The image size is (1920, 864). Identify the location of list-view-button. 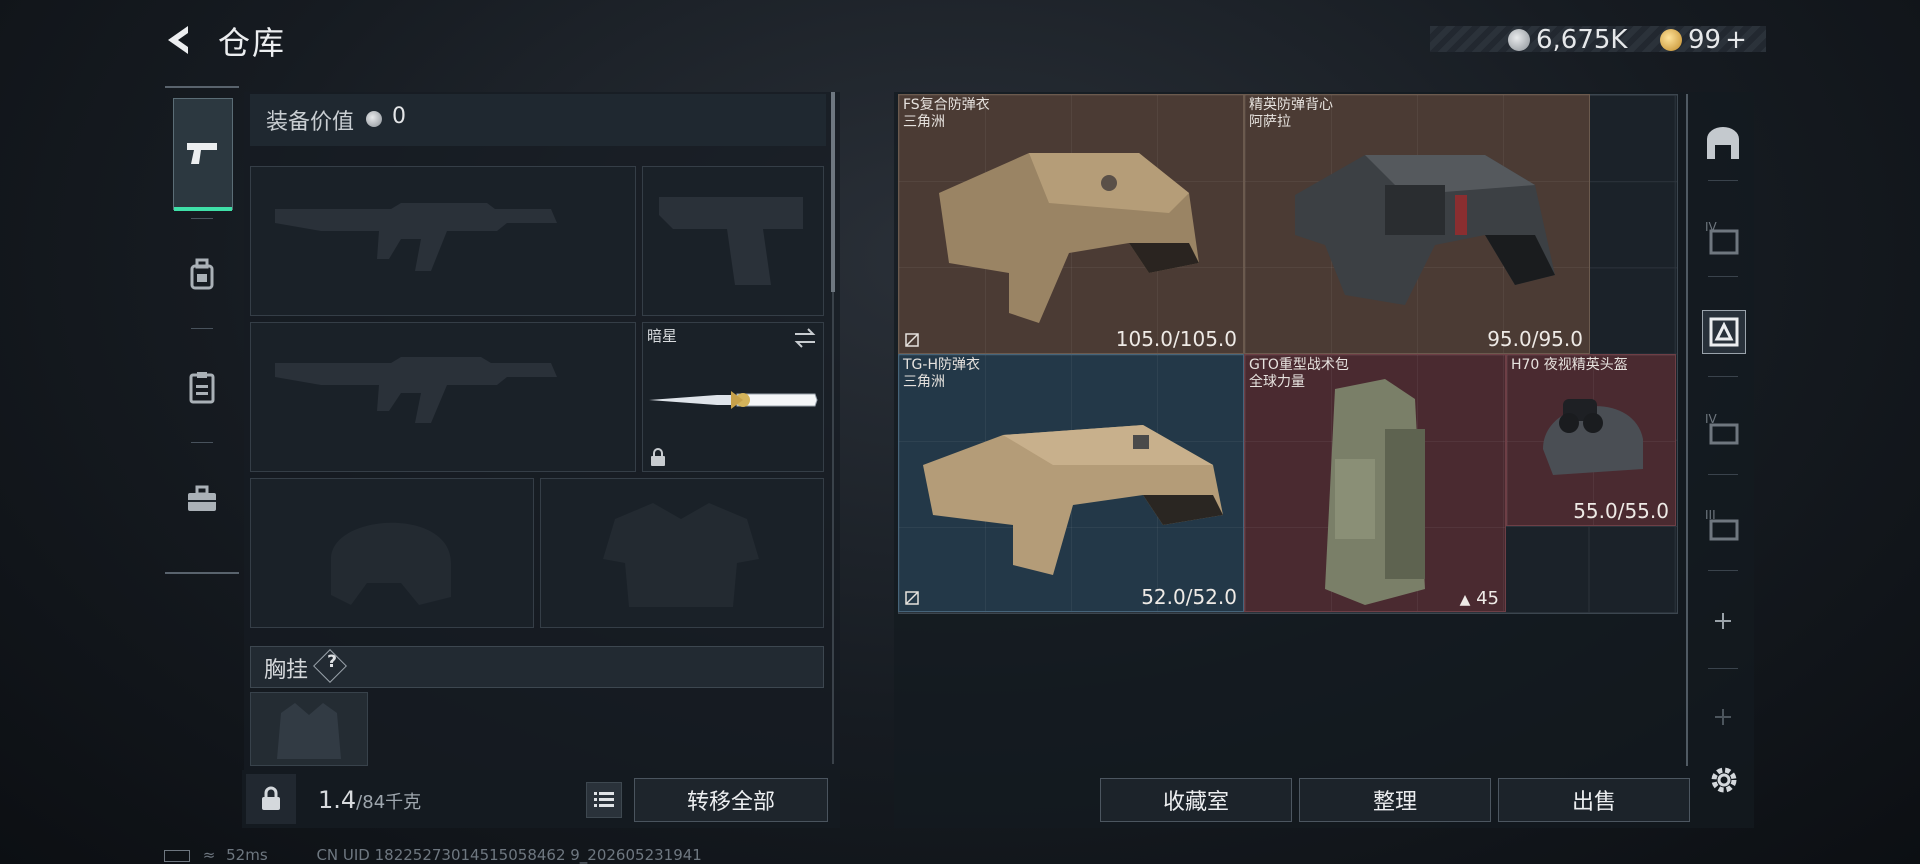
(604, 800).